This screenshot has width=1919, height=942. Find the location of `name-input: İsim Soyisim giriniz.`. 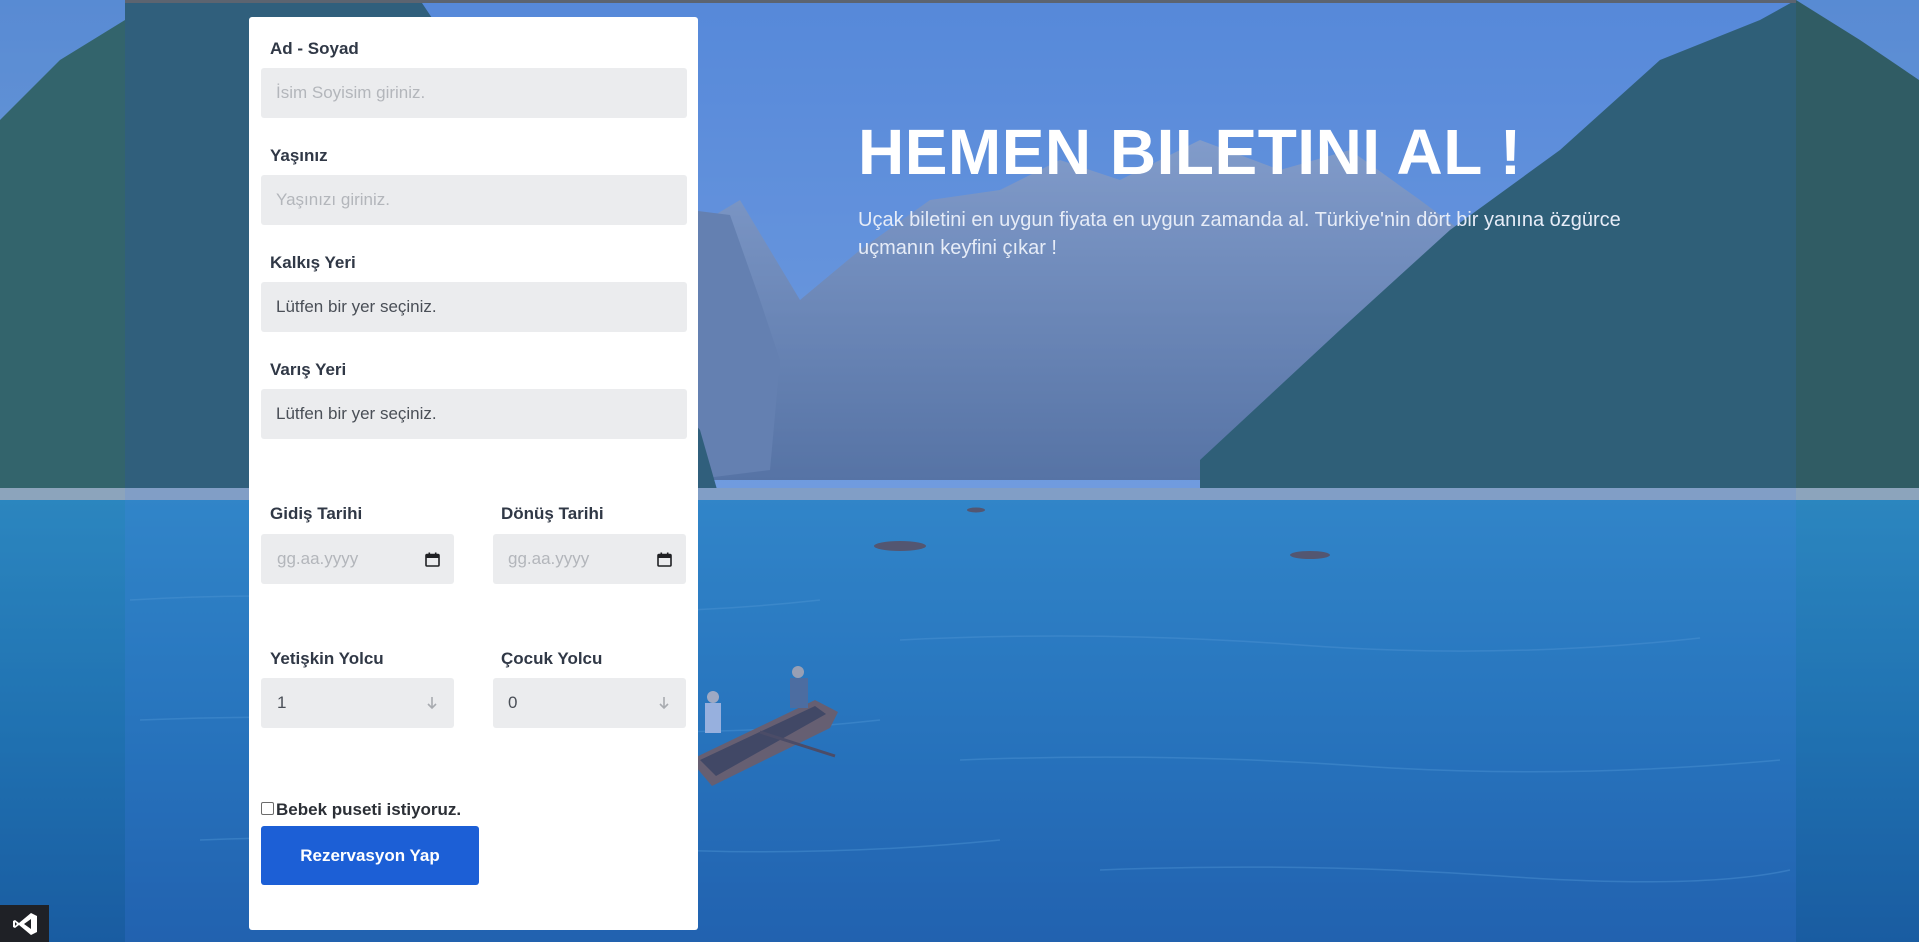

name-input: İsim Soyisim giriniz. is located at coordinates (474, 93).